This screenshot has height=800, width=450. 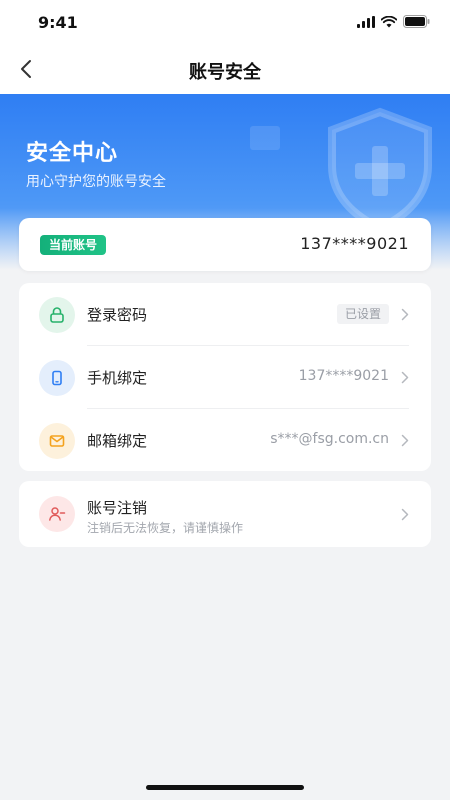 I want to click on status-icons, so click(x=393, y=21).